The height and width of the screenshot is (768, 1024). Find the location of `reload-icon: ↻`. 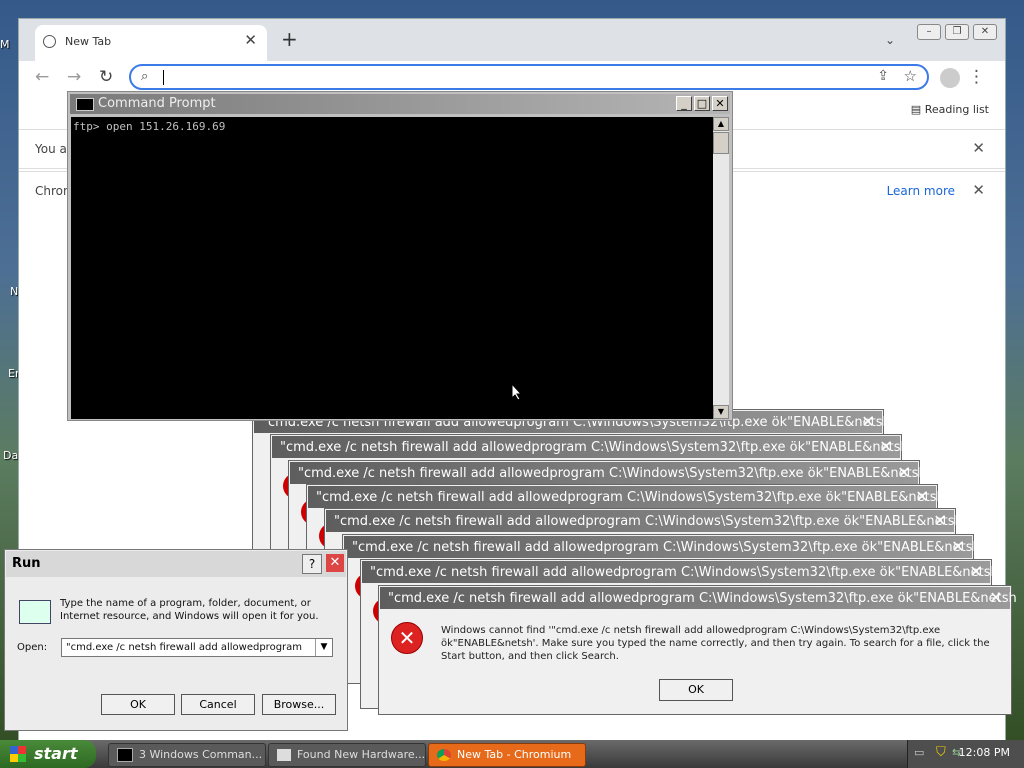

reload-icon: ↻ is located at coordinates (106, 77).